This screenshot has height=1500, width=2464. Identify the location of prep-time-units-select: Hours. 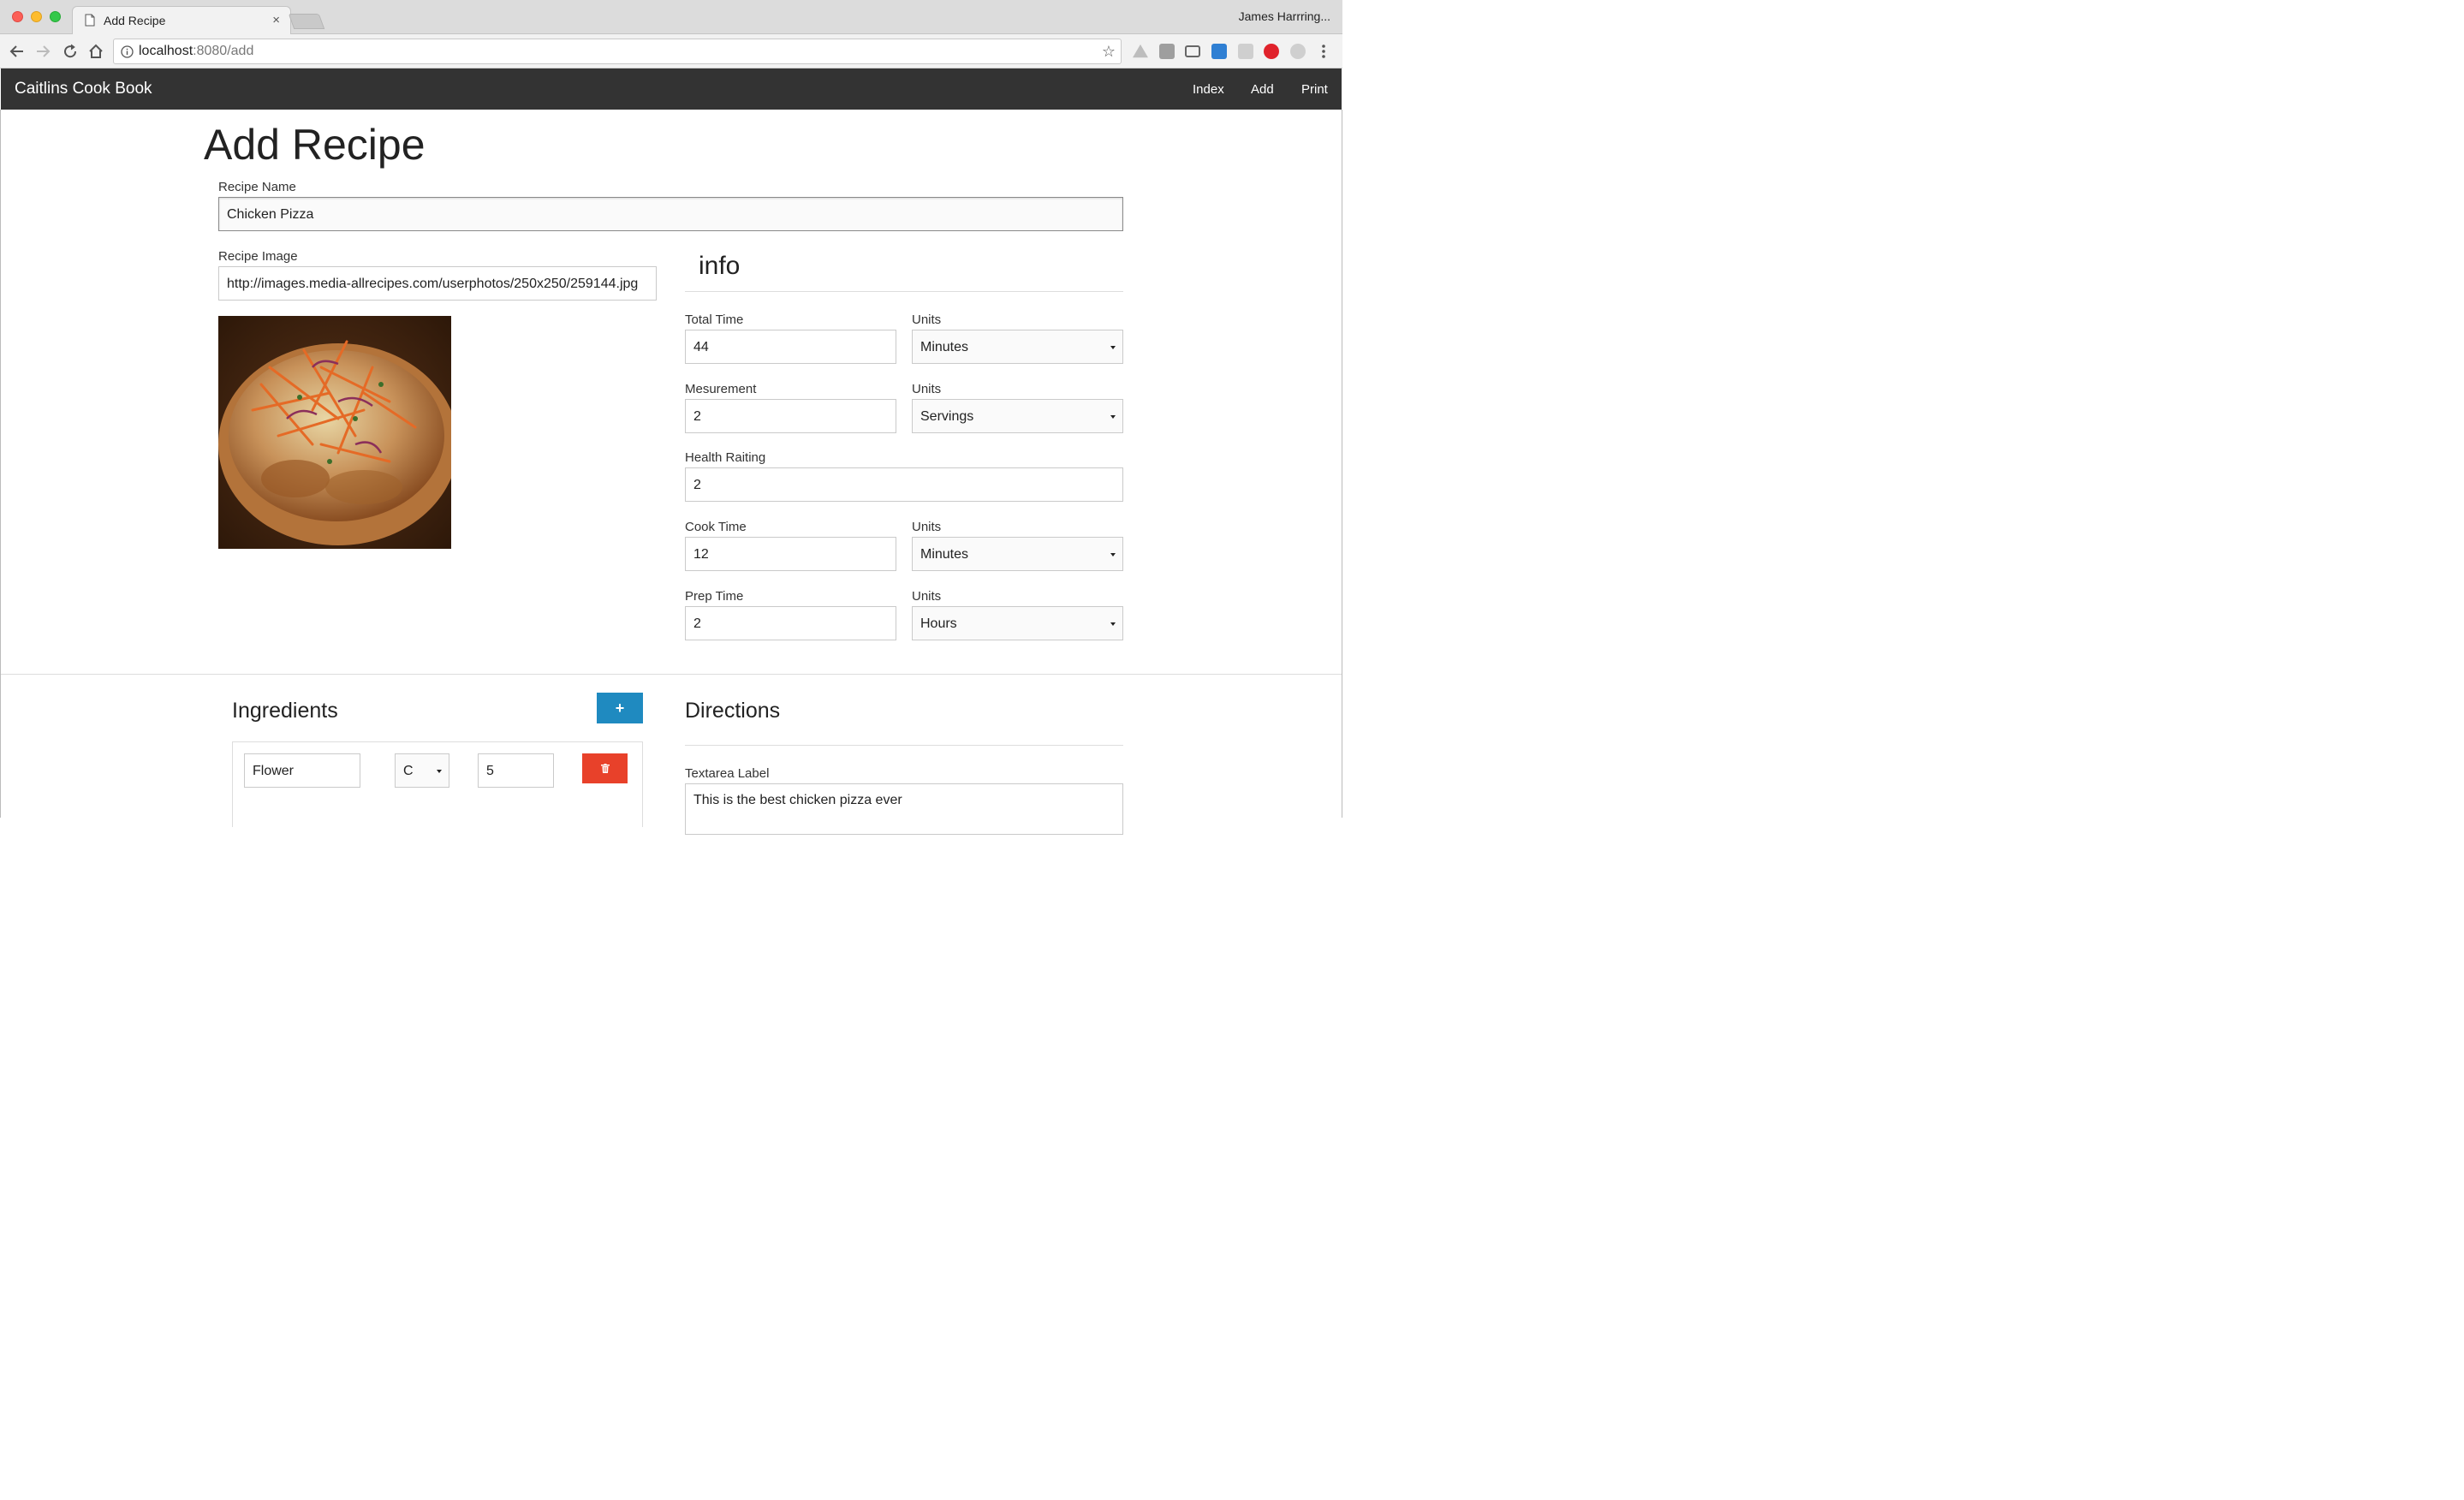
(1018, 623).